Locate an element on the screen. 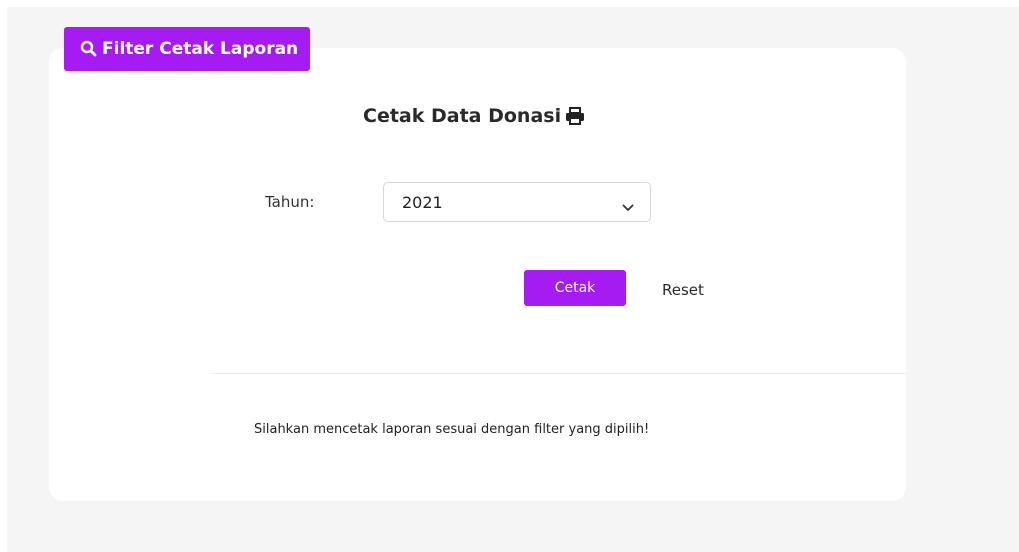 The width and height of the screenshot is (1019, 552). chevron-down-icon is located at coordinates (628, 206).